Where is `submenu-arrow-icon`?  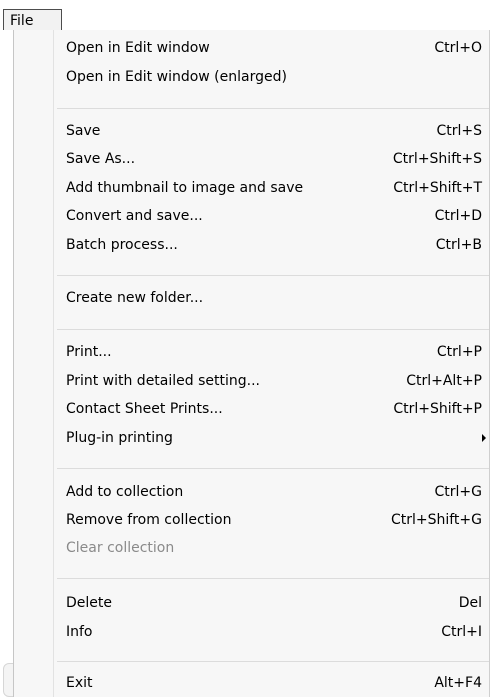
submenu-arrow-icon is located at coordinates (484, 438).